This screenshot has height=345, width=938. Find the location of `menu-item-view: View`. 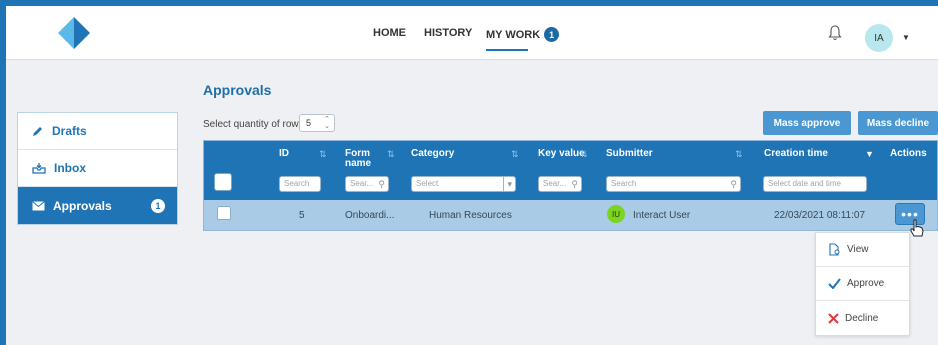

menu-item-view: View is located at coordinates (862, 250).